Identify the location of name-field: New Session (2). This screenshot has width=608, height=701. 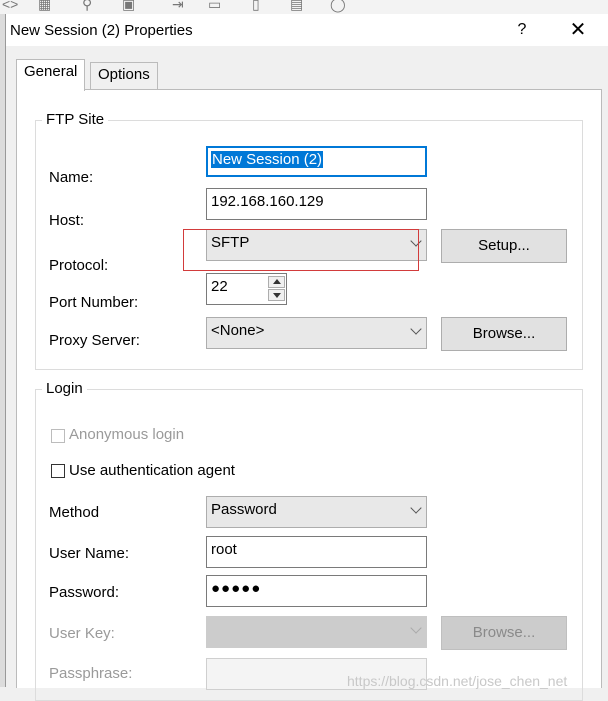
(316, 161).